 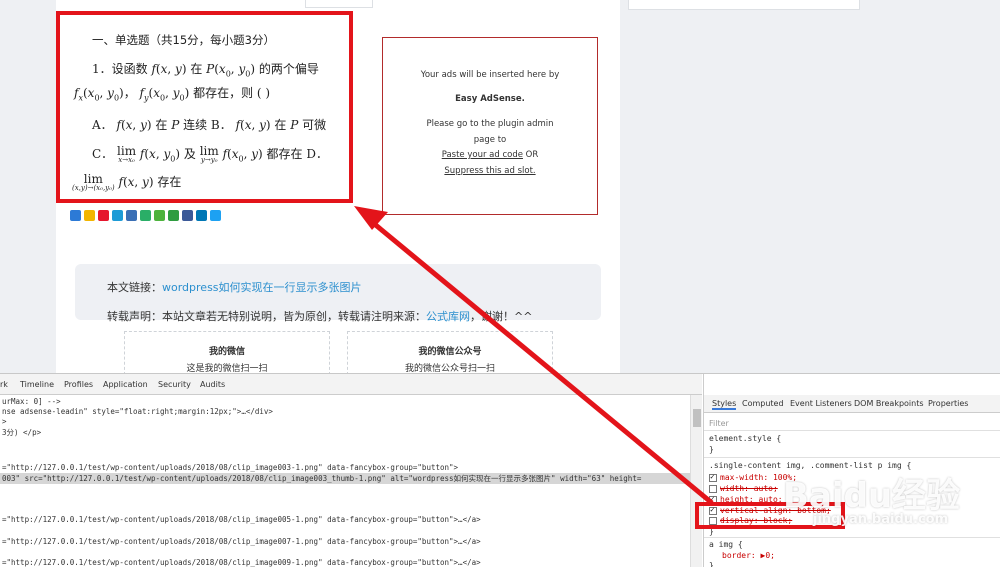 What do you see at coordinates (215, 215) in the screenshot?
I see `twitter-icon` at bounding box center [215, 215].